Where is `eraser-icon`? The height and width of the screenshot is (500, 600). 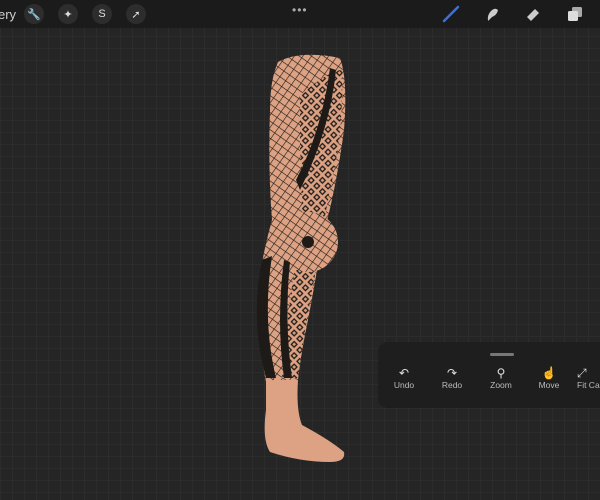 eraser-icon is located at coordinates (533, 15).